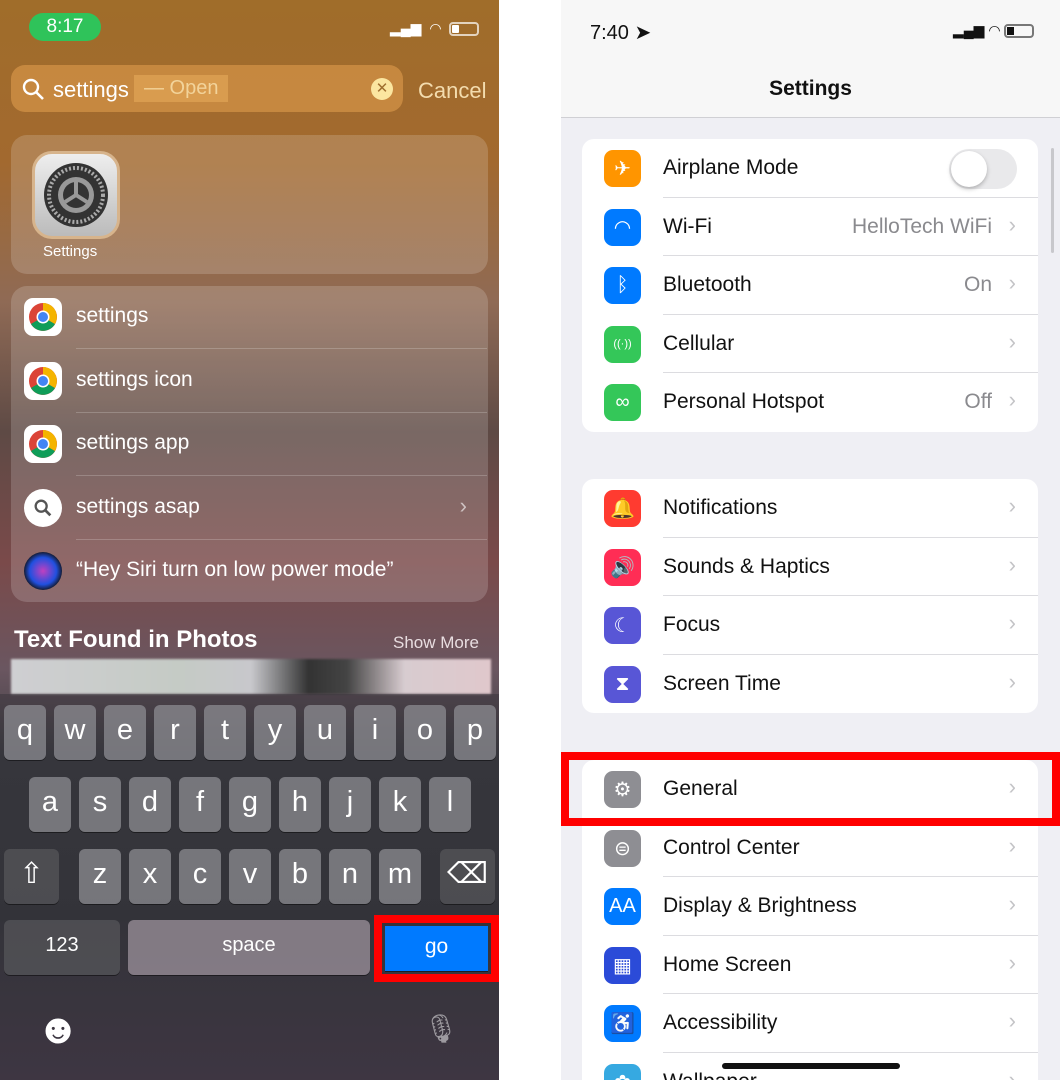 This screenshot has width=1060, height=1080. Describe the element at coordinates (249, 204) in the screenshot. I see `top-hit-card: Settings` at that location.